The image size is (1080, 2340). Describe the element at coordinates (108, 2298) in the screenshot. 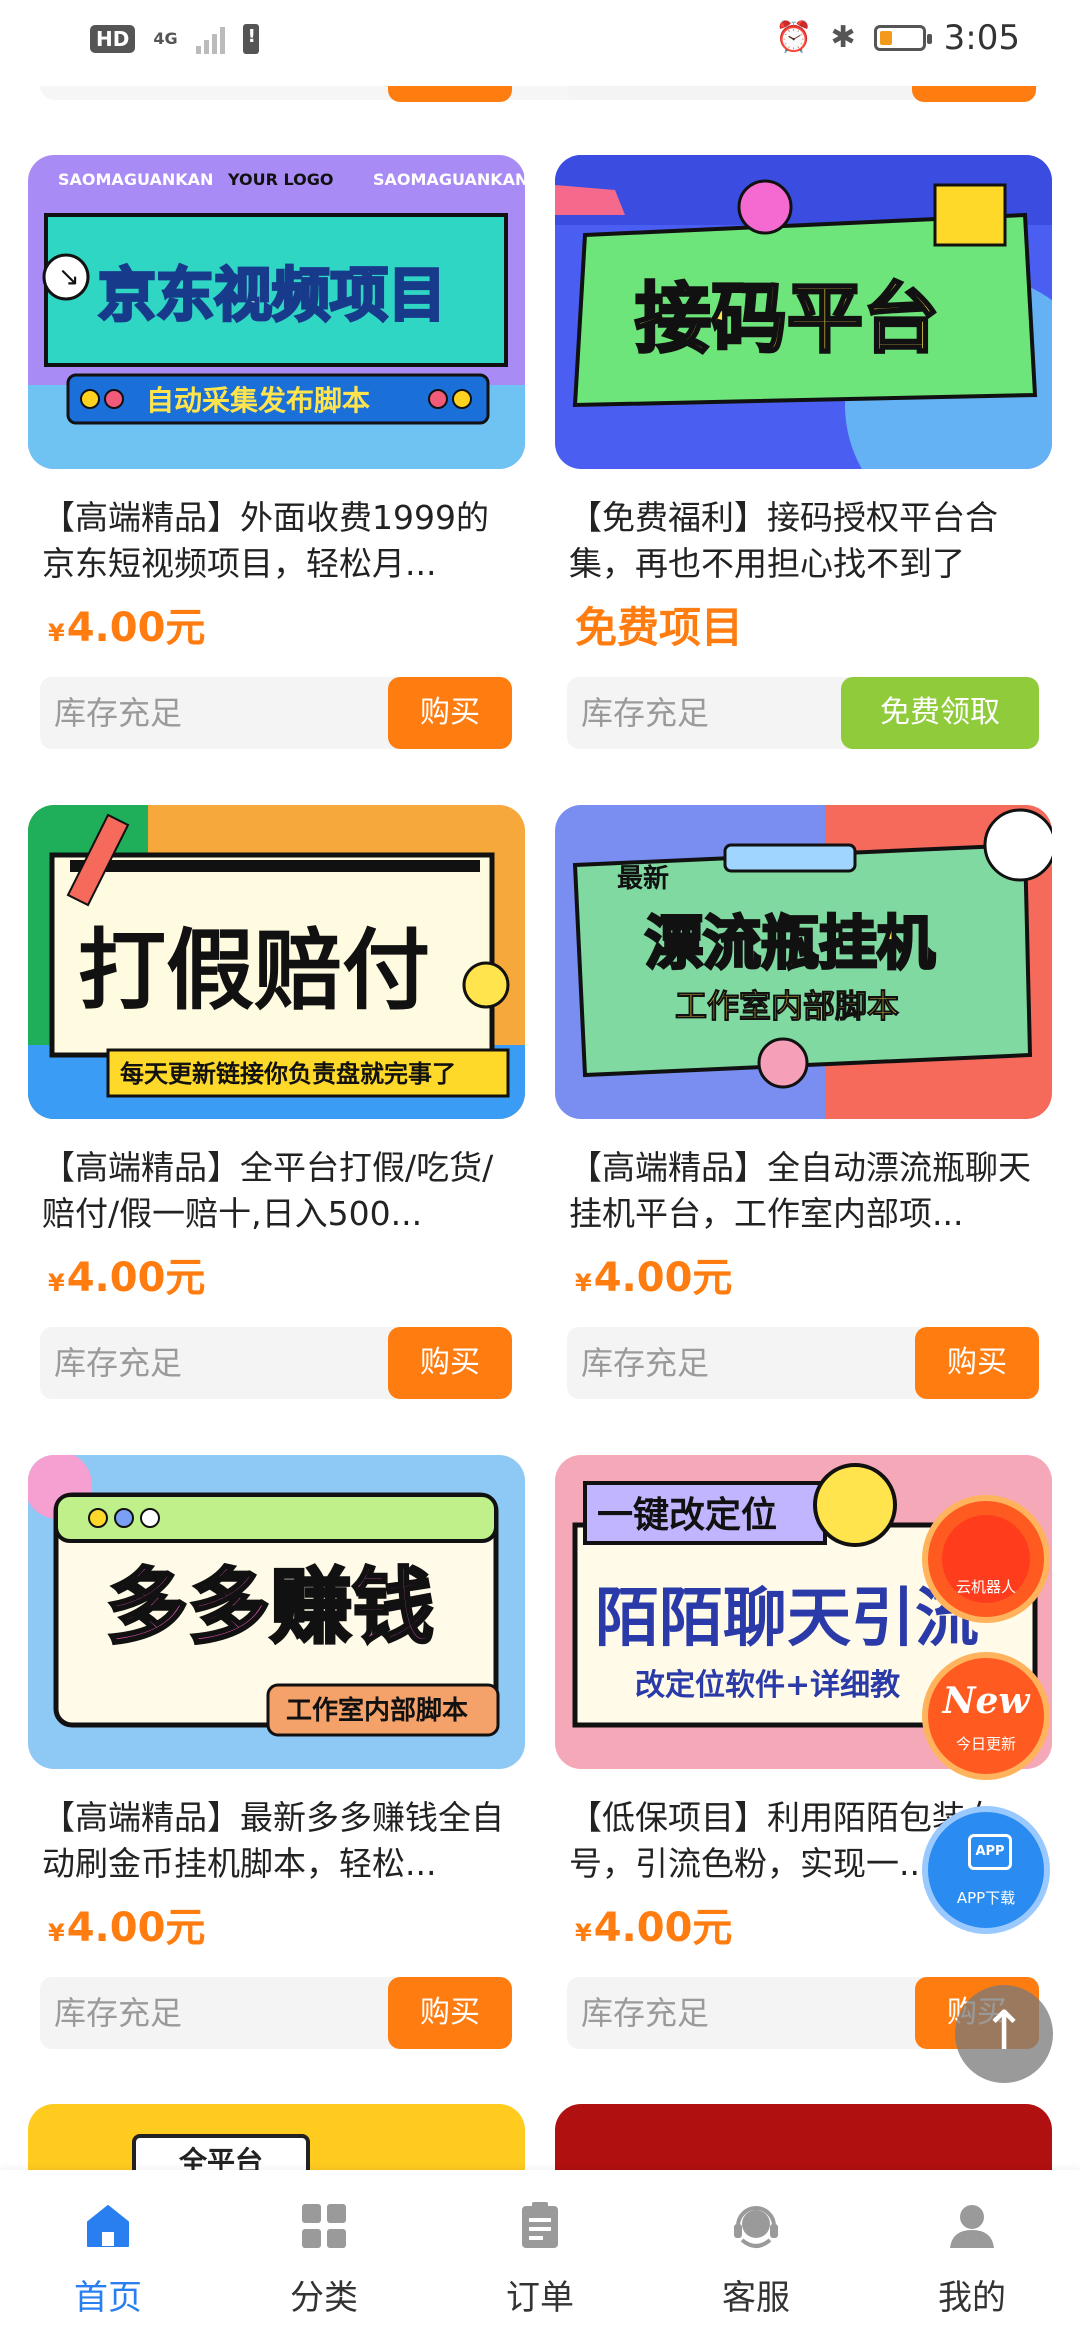

I see `tab-label: 首页` at that location.